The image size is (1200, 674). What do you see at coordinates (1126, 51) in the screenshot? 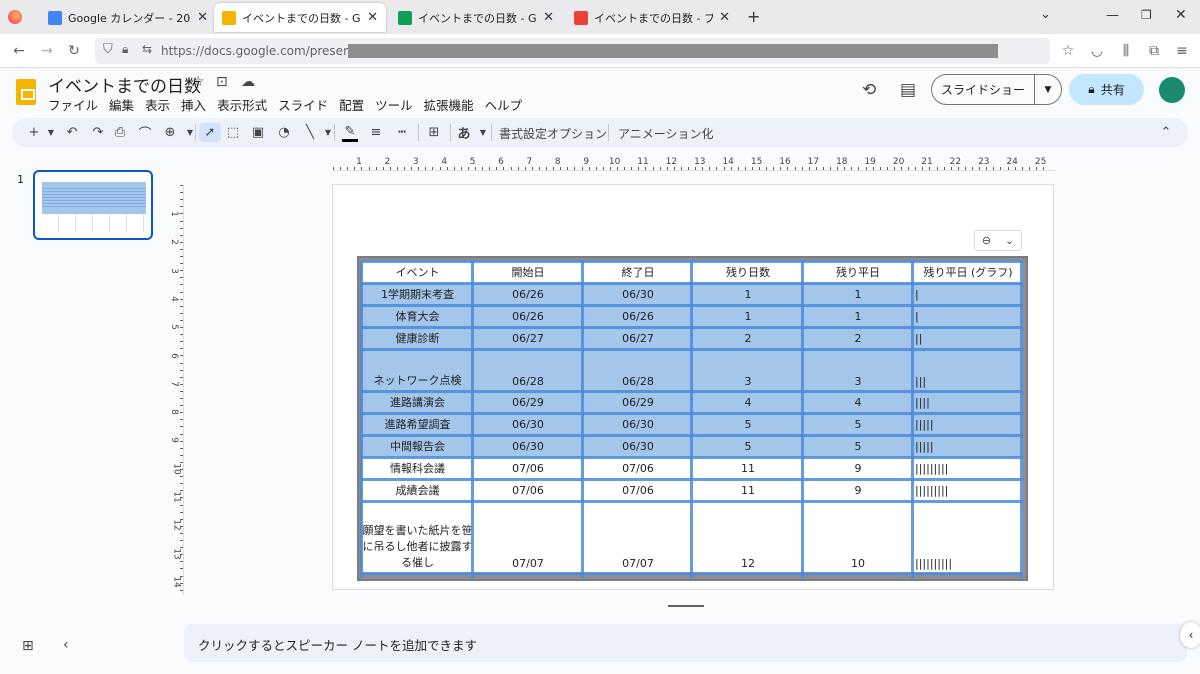
I see `library-icon: ⫼` at bounding box center [1126, 51].